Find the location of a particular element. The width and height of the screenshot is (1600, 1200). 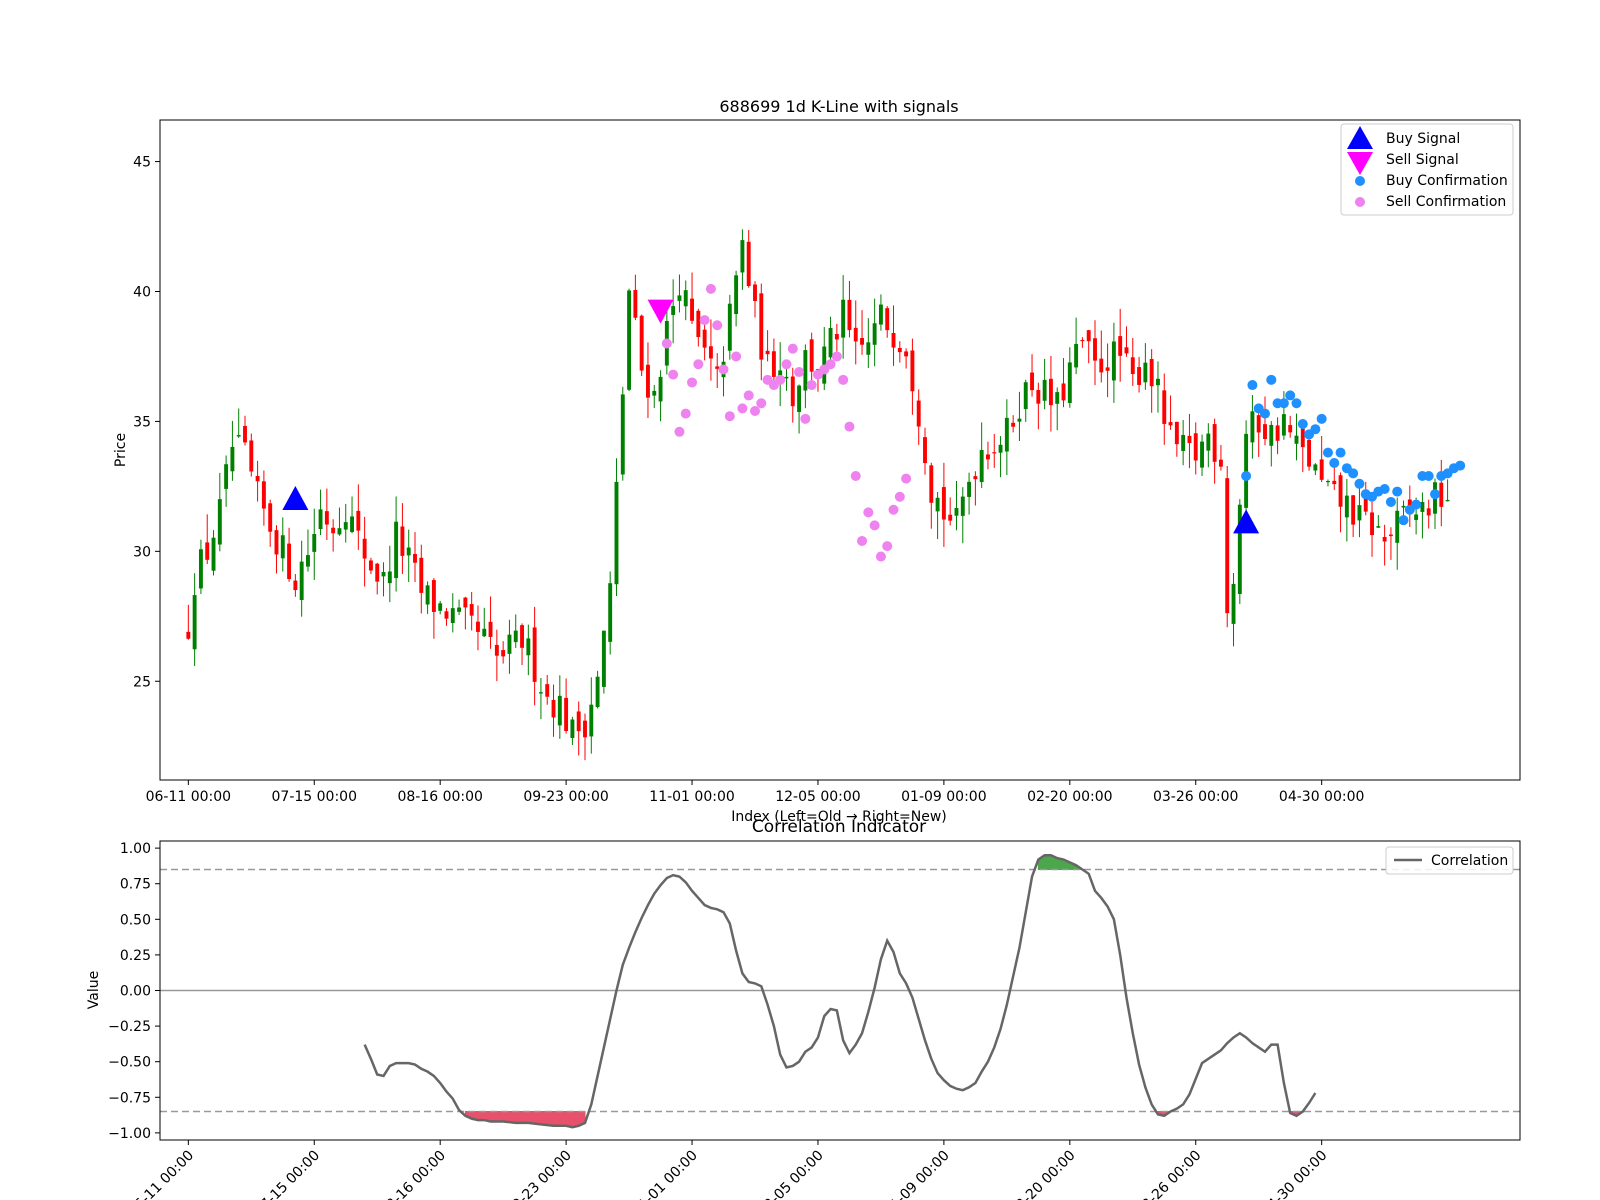

price-x-tick-label: 01-09 00:00 is located at coordinates (943, 797).